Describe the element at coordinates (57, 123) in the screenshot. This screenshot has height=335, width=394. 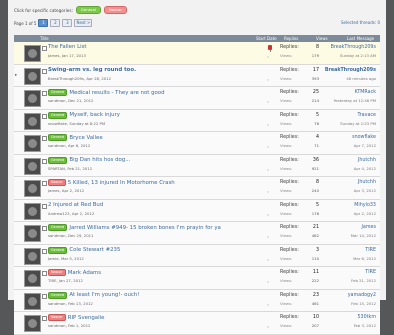
I see `thread-author: snowflake` at that location.